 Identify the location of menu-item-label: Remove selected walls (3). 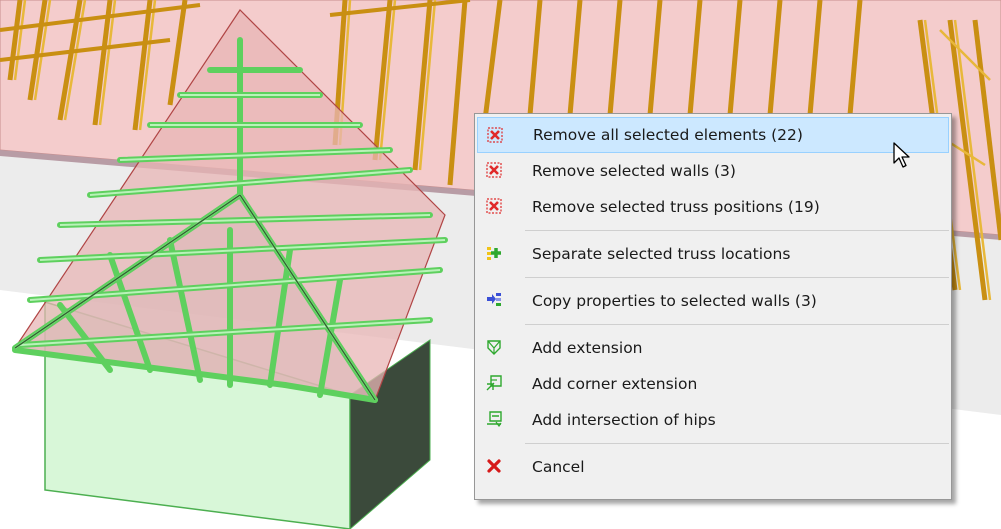
(634, 171).